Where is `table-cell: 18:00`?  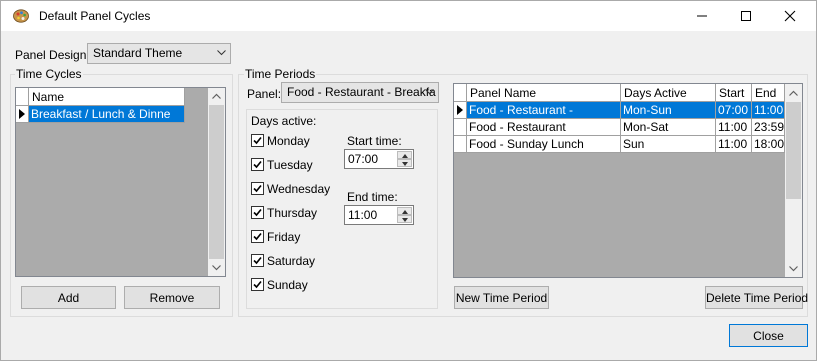
table-cell: 18:00 is located at coordinates (768, 144).